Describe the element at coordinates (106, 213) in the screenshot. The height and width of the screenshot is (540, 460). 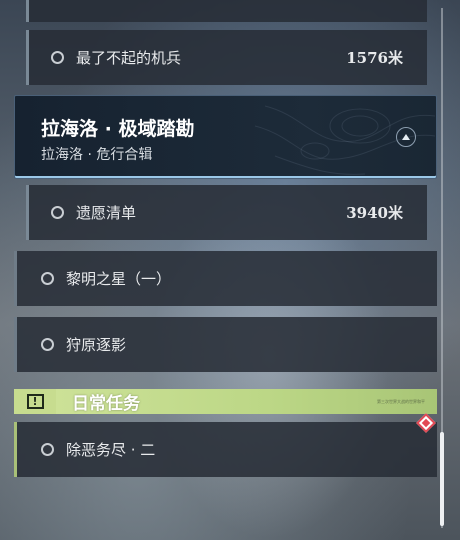
I see `quest-label: 遗愿清单` at that location.